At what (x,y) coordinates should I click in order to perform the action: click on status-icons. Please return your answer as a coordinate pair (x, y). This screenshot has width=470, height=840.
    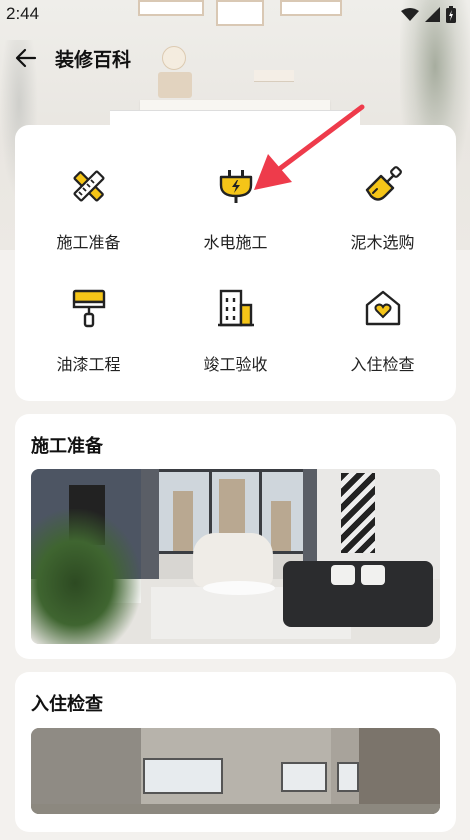
    Looking at the image, I should click on (428, 14).